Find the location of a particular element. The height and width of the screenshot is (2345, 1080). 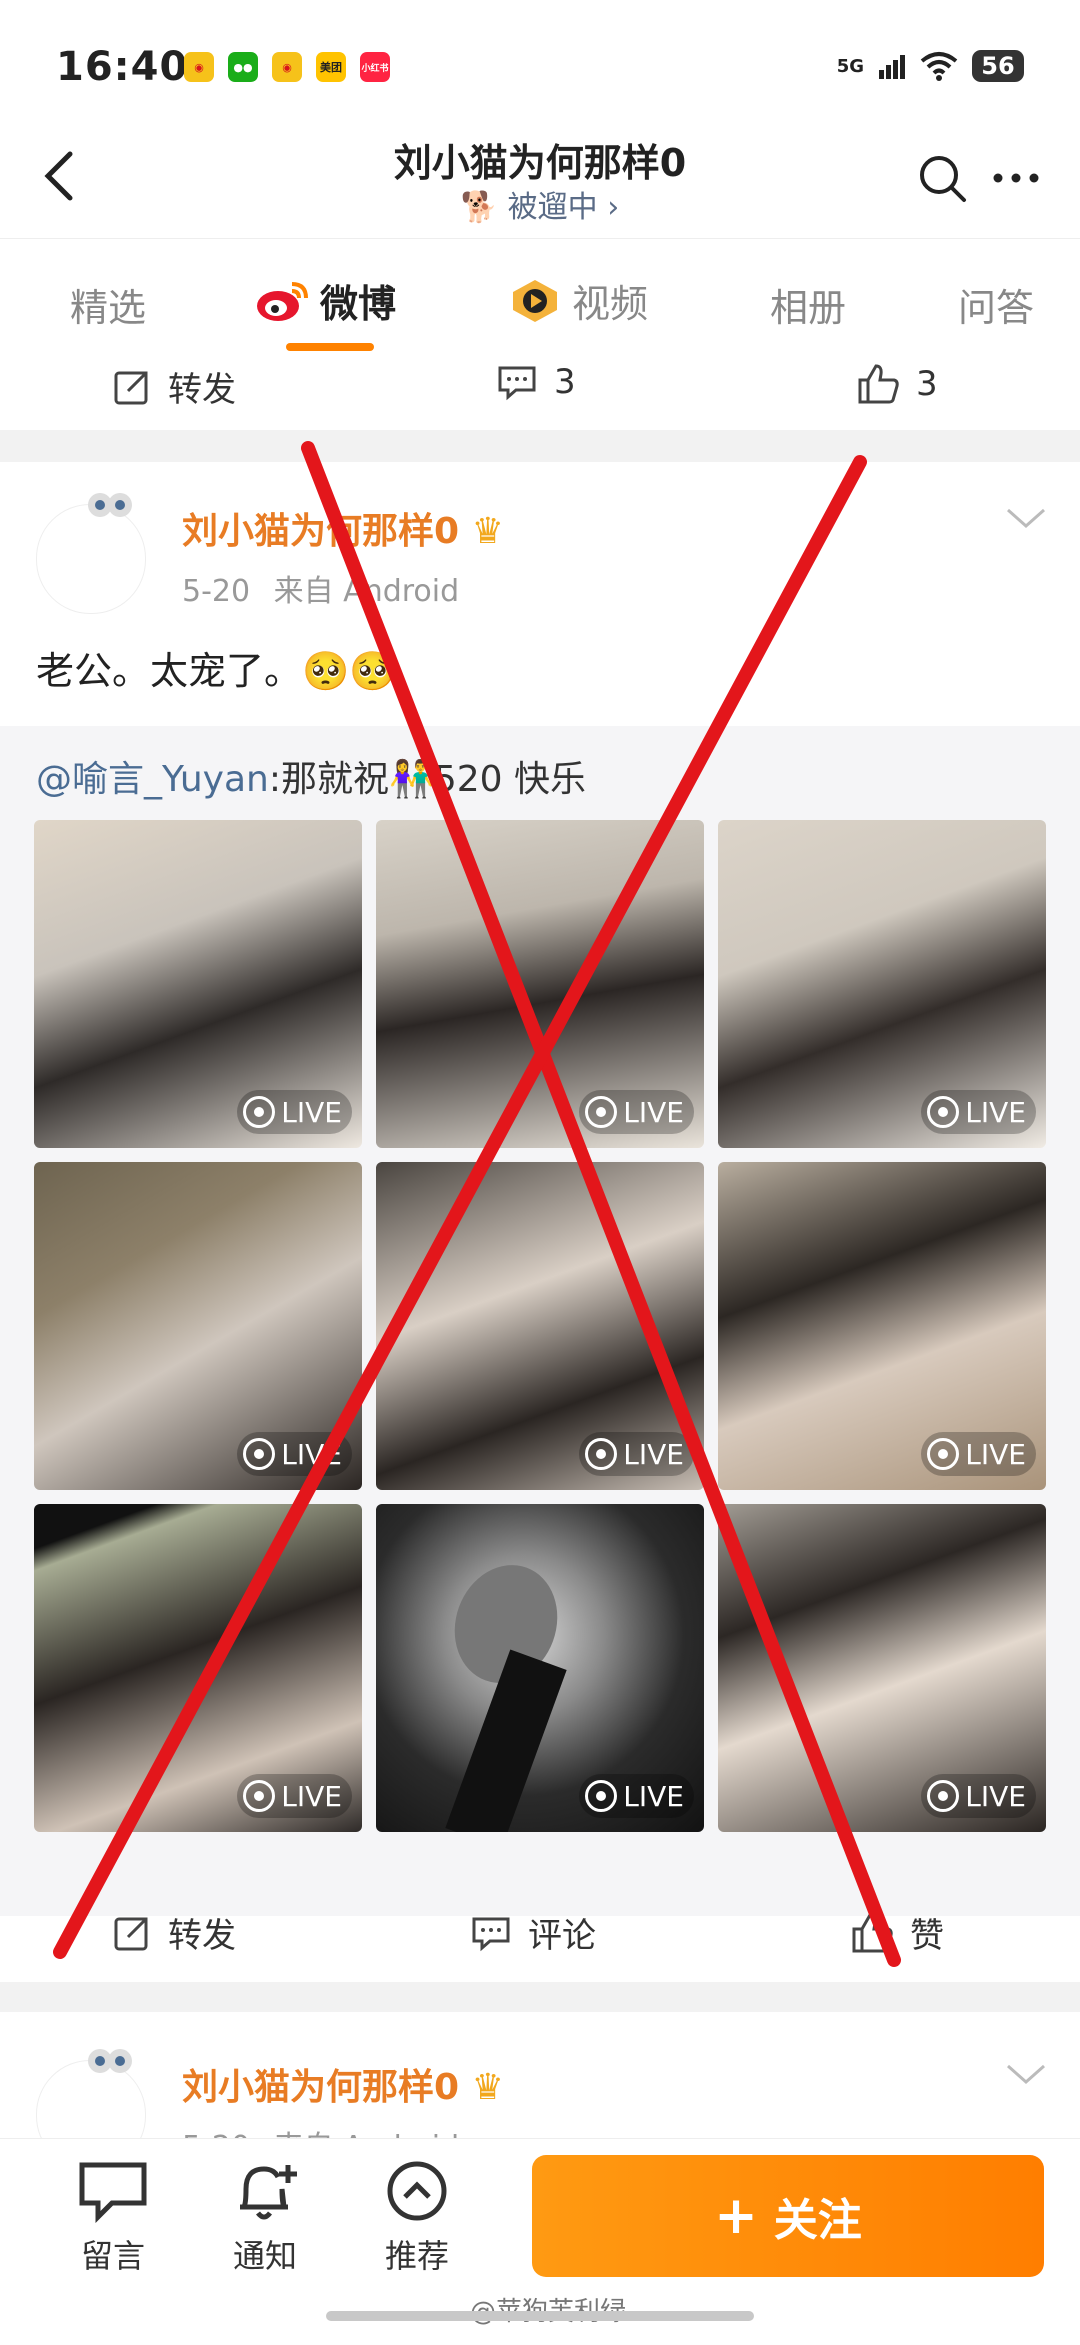

notify-button: 通知 is located at coordinates (265, 2218).